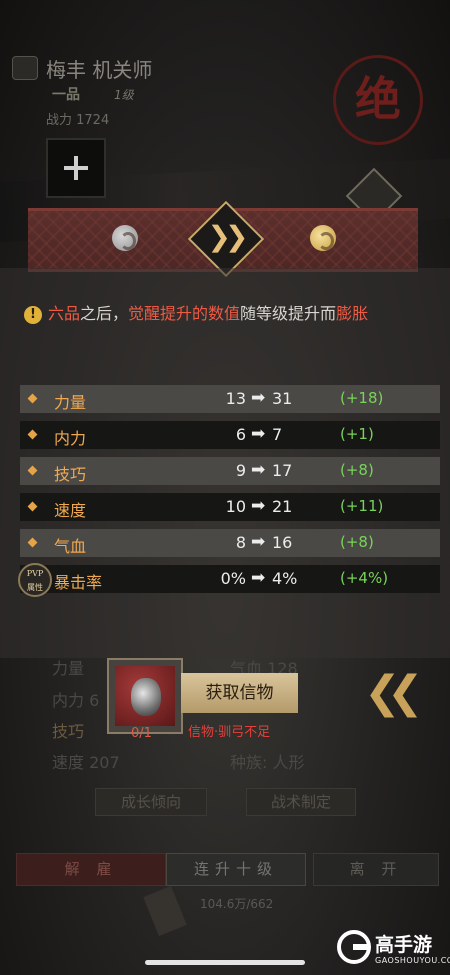  What do you see at coordinates (68, 731) in the screenshot?
I see `bg-stat-skill: 技巧` at bounding box center [68, 731].